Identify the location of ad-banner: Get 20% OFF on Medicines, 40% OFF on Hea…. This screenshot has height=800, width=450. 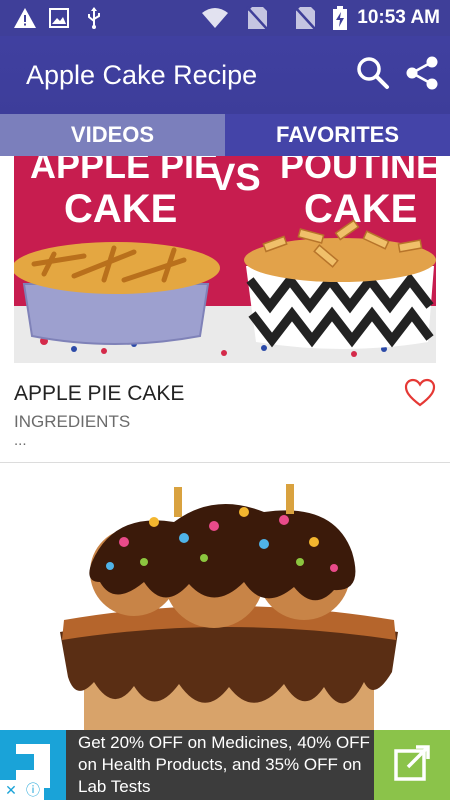
(225, 765).